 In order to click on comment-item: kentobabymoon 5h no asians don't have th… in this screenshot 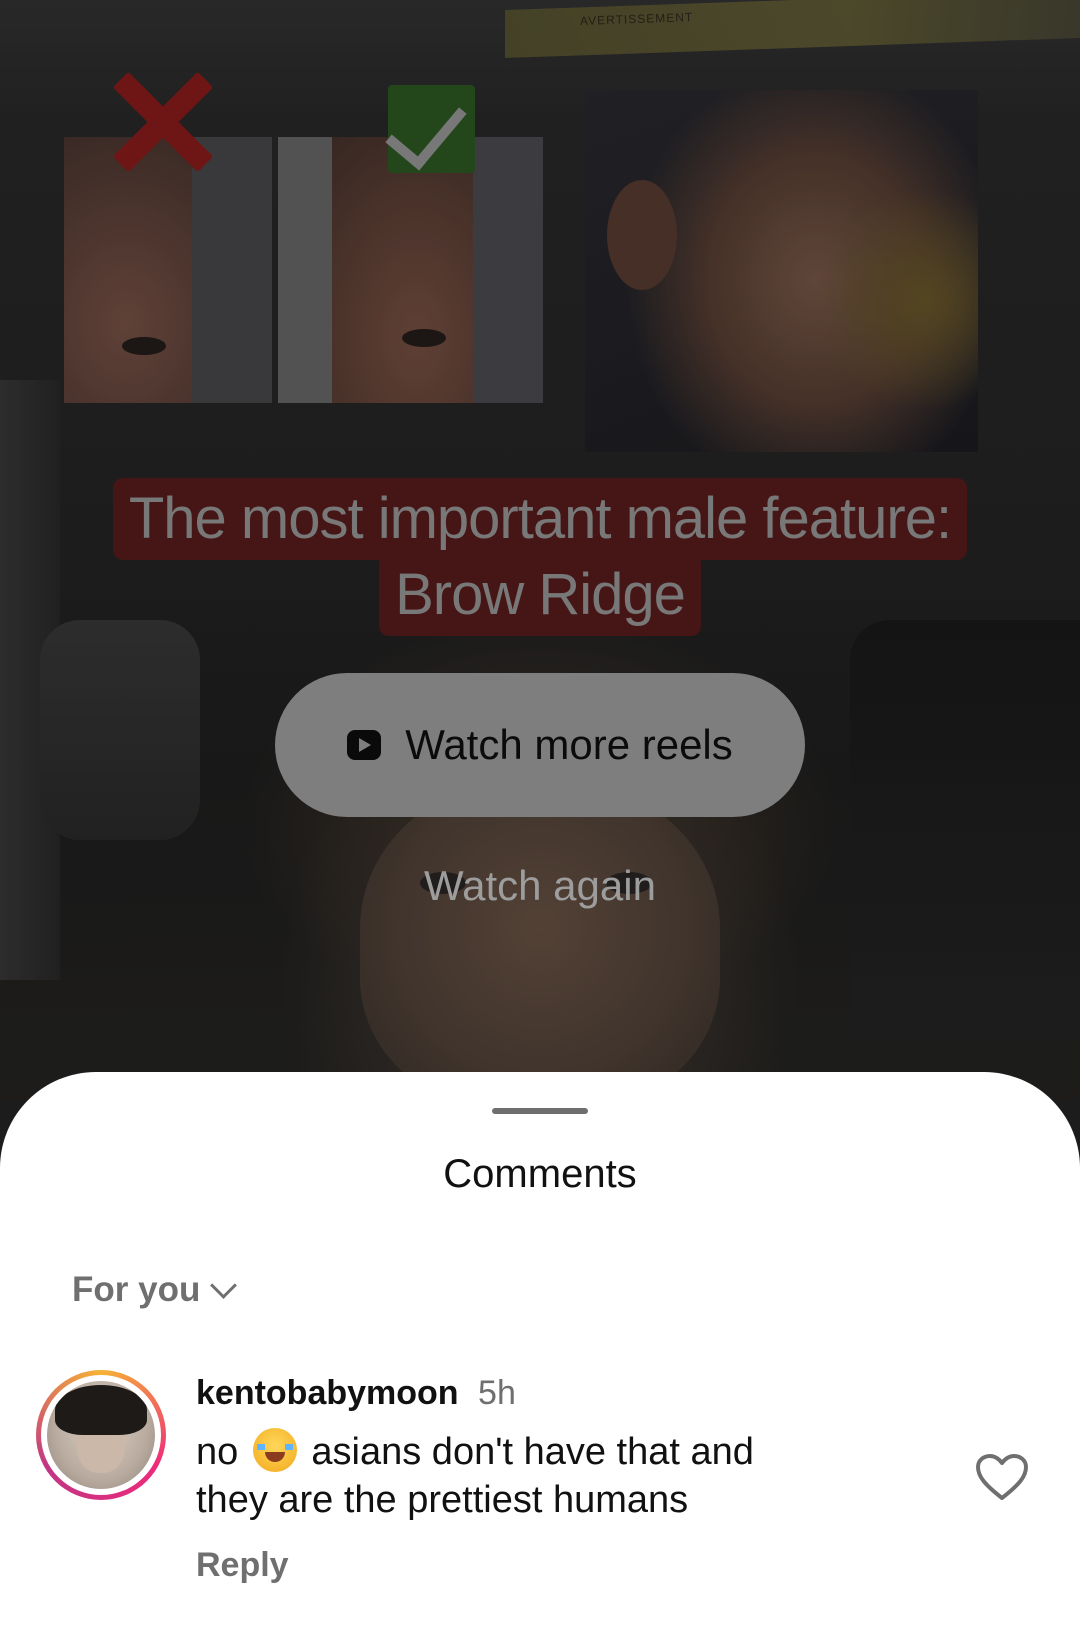, I will do `click(541, 1500)`.